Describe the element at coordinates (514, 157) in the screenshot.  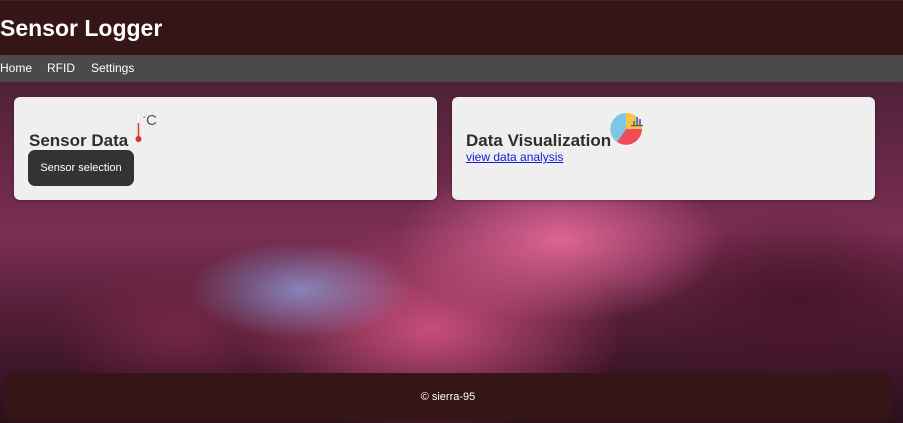
I see `view-data-analysis-link: view data analysis` at that location.